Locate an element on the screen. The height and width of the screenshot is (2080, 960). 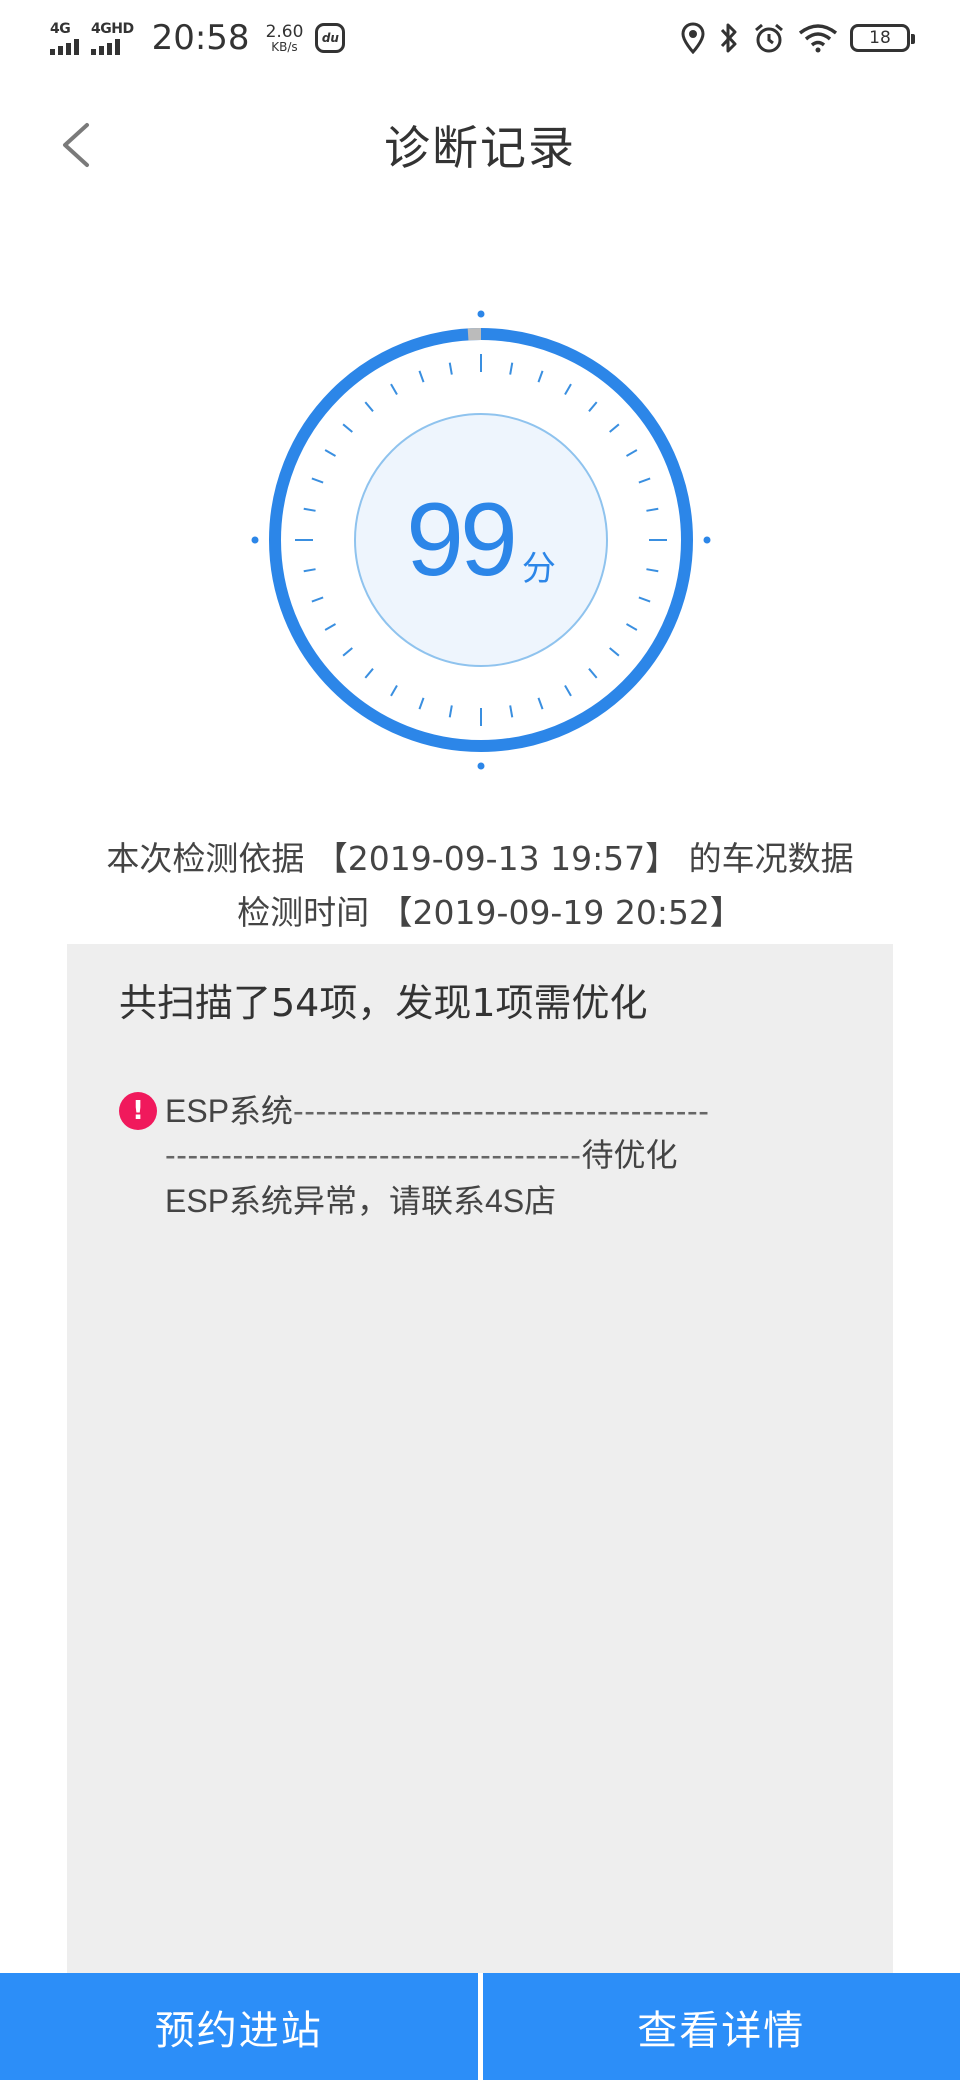
du-app-icon: du is located at coordinates (330, 38).